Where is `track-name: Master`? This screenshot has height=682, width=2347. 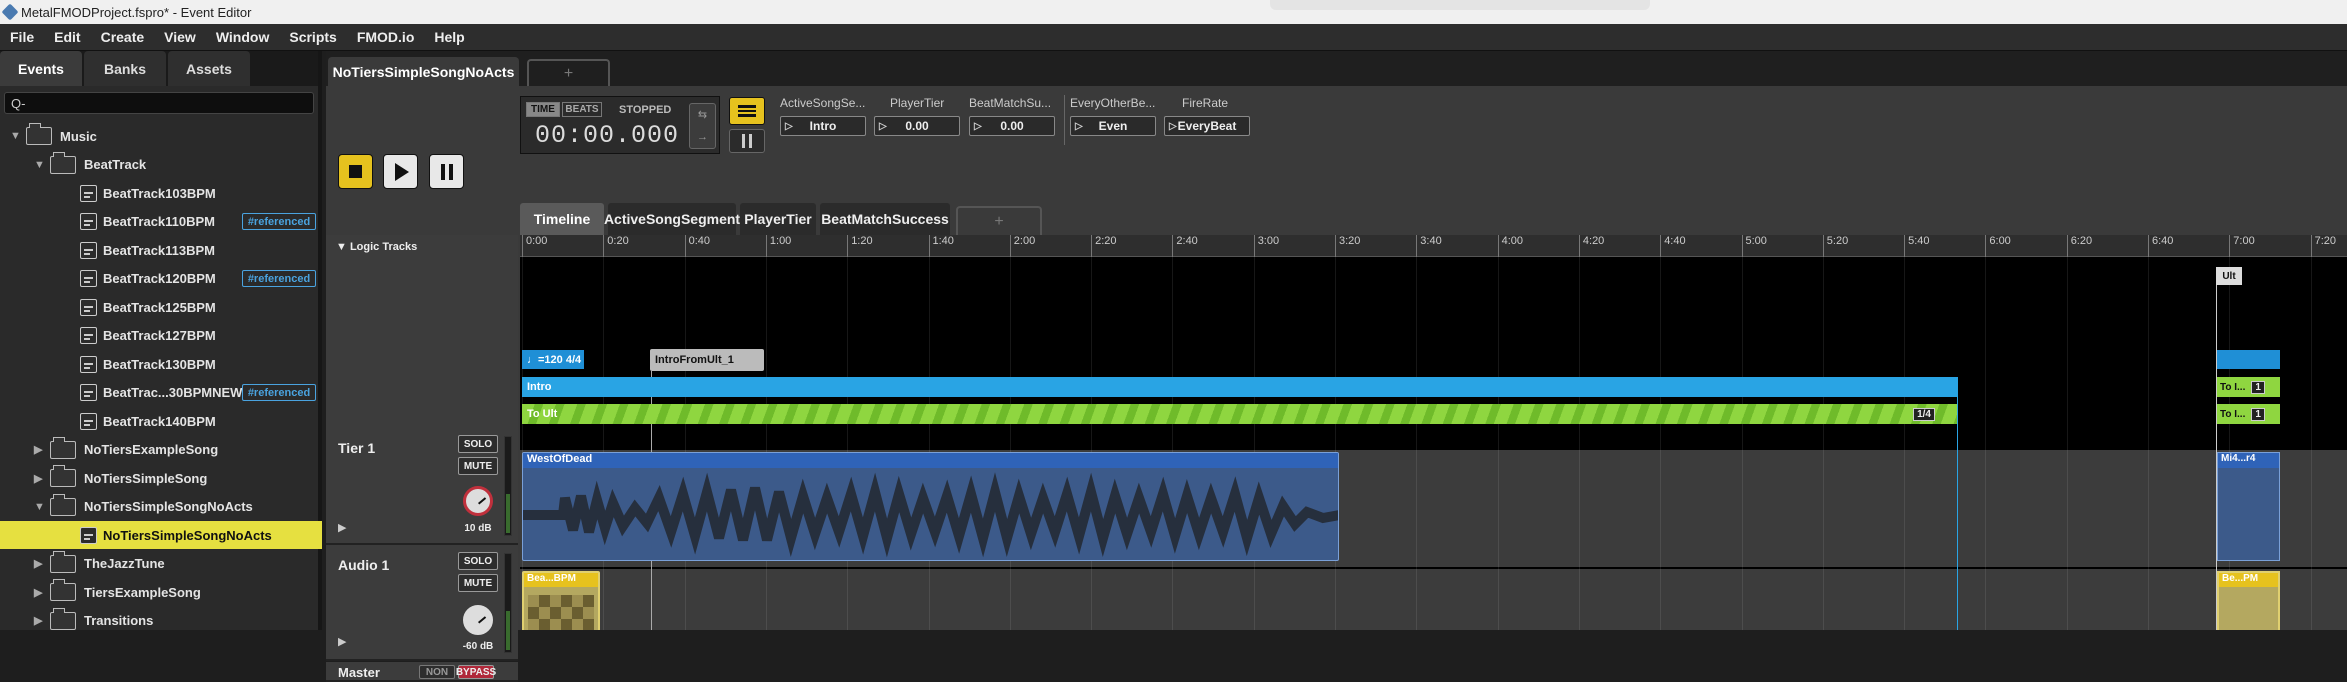 track-name: Master is located at coordinates (359, 672).